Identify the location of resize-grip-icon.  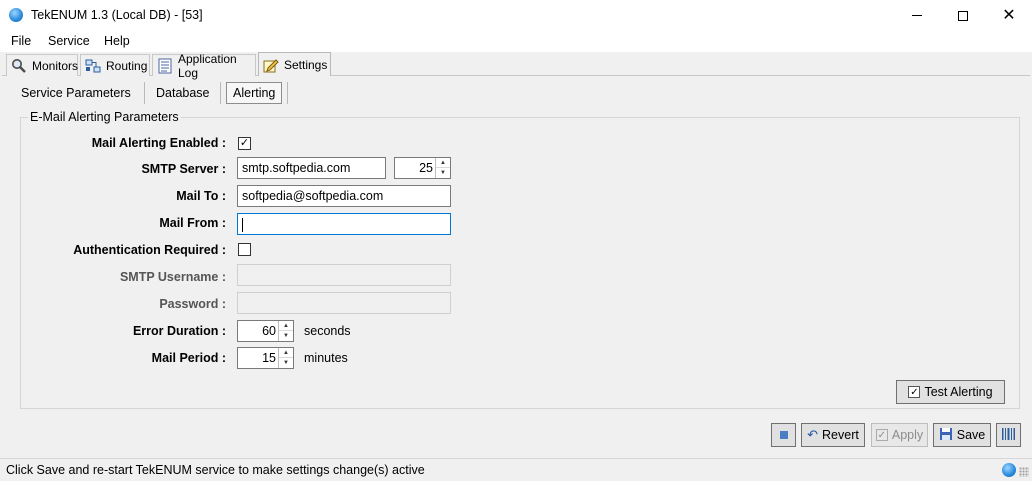
(1024, 472).